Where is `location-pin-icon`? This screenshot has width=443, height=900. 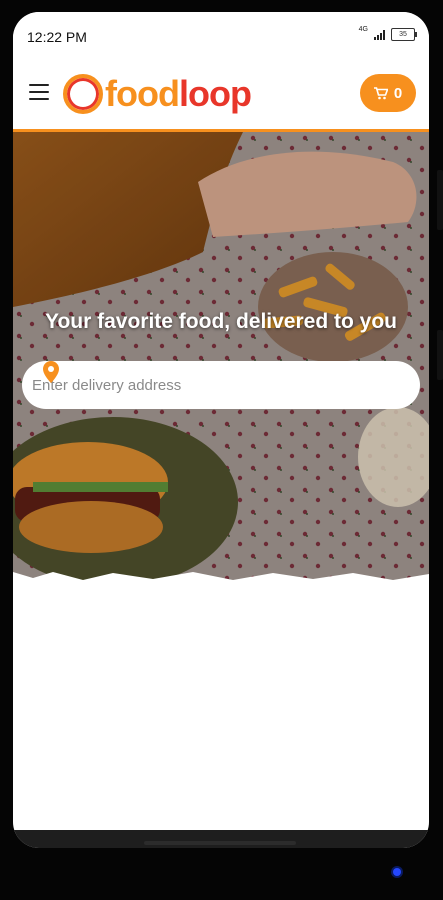
location-pin-icon is located at coordinates (51, 372).